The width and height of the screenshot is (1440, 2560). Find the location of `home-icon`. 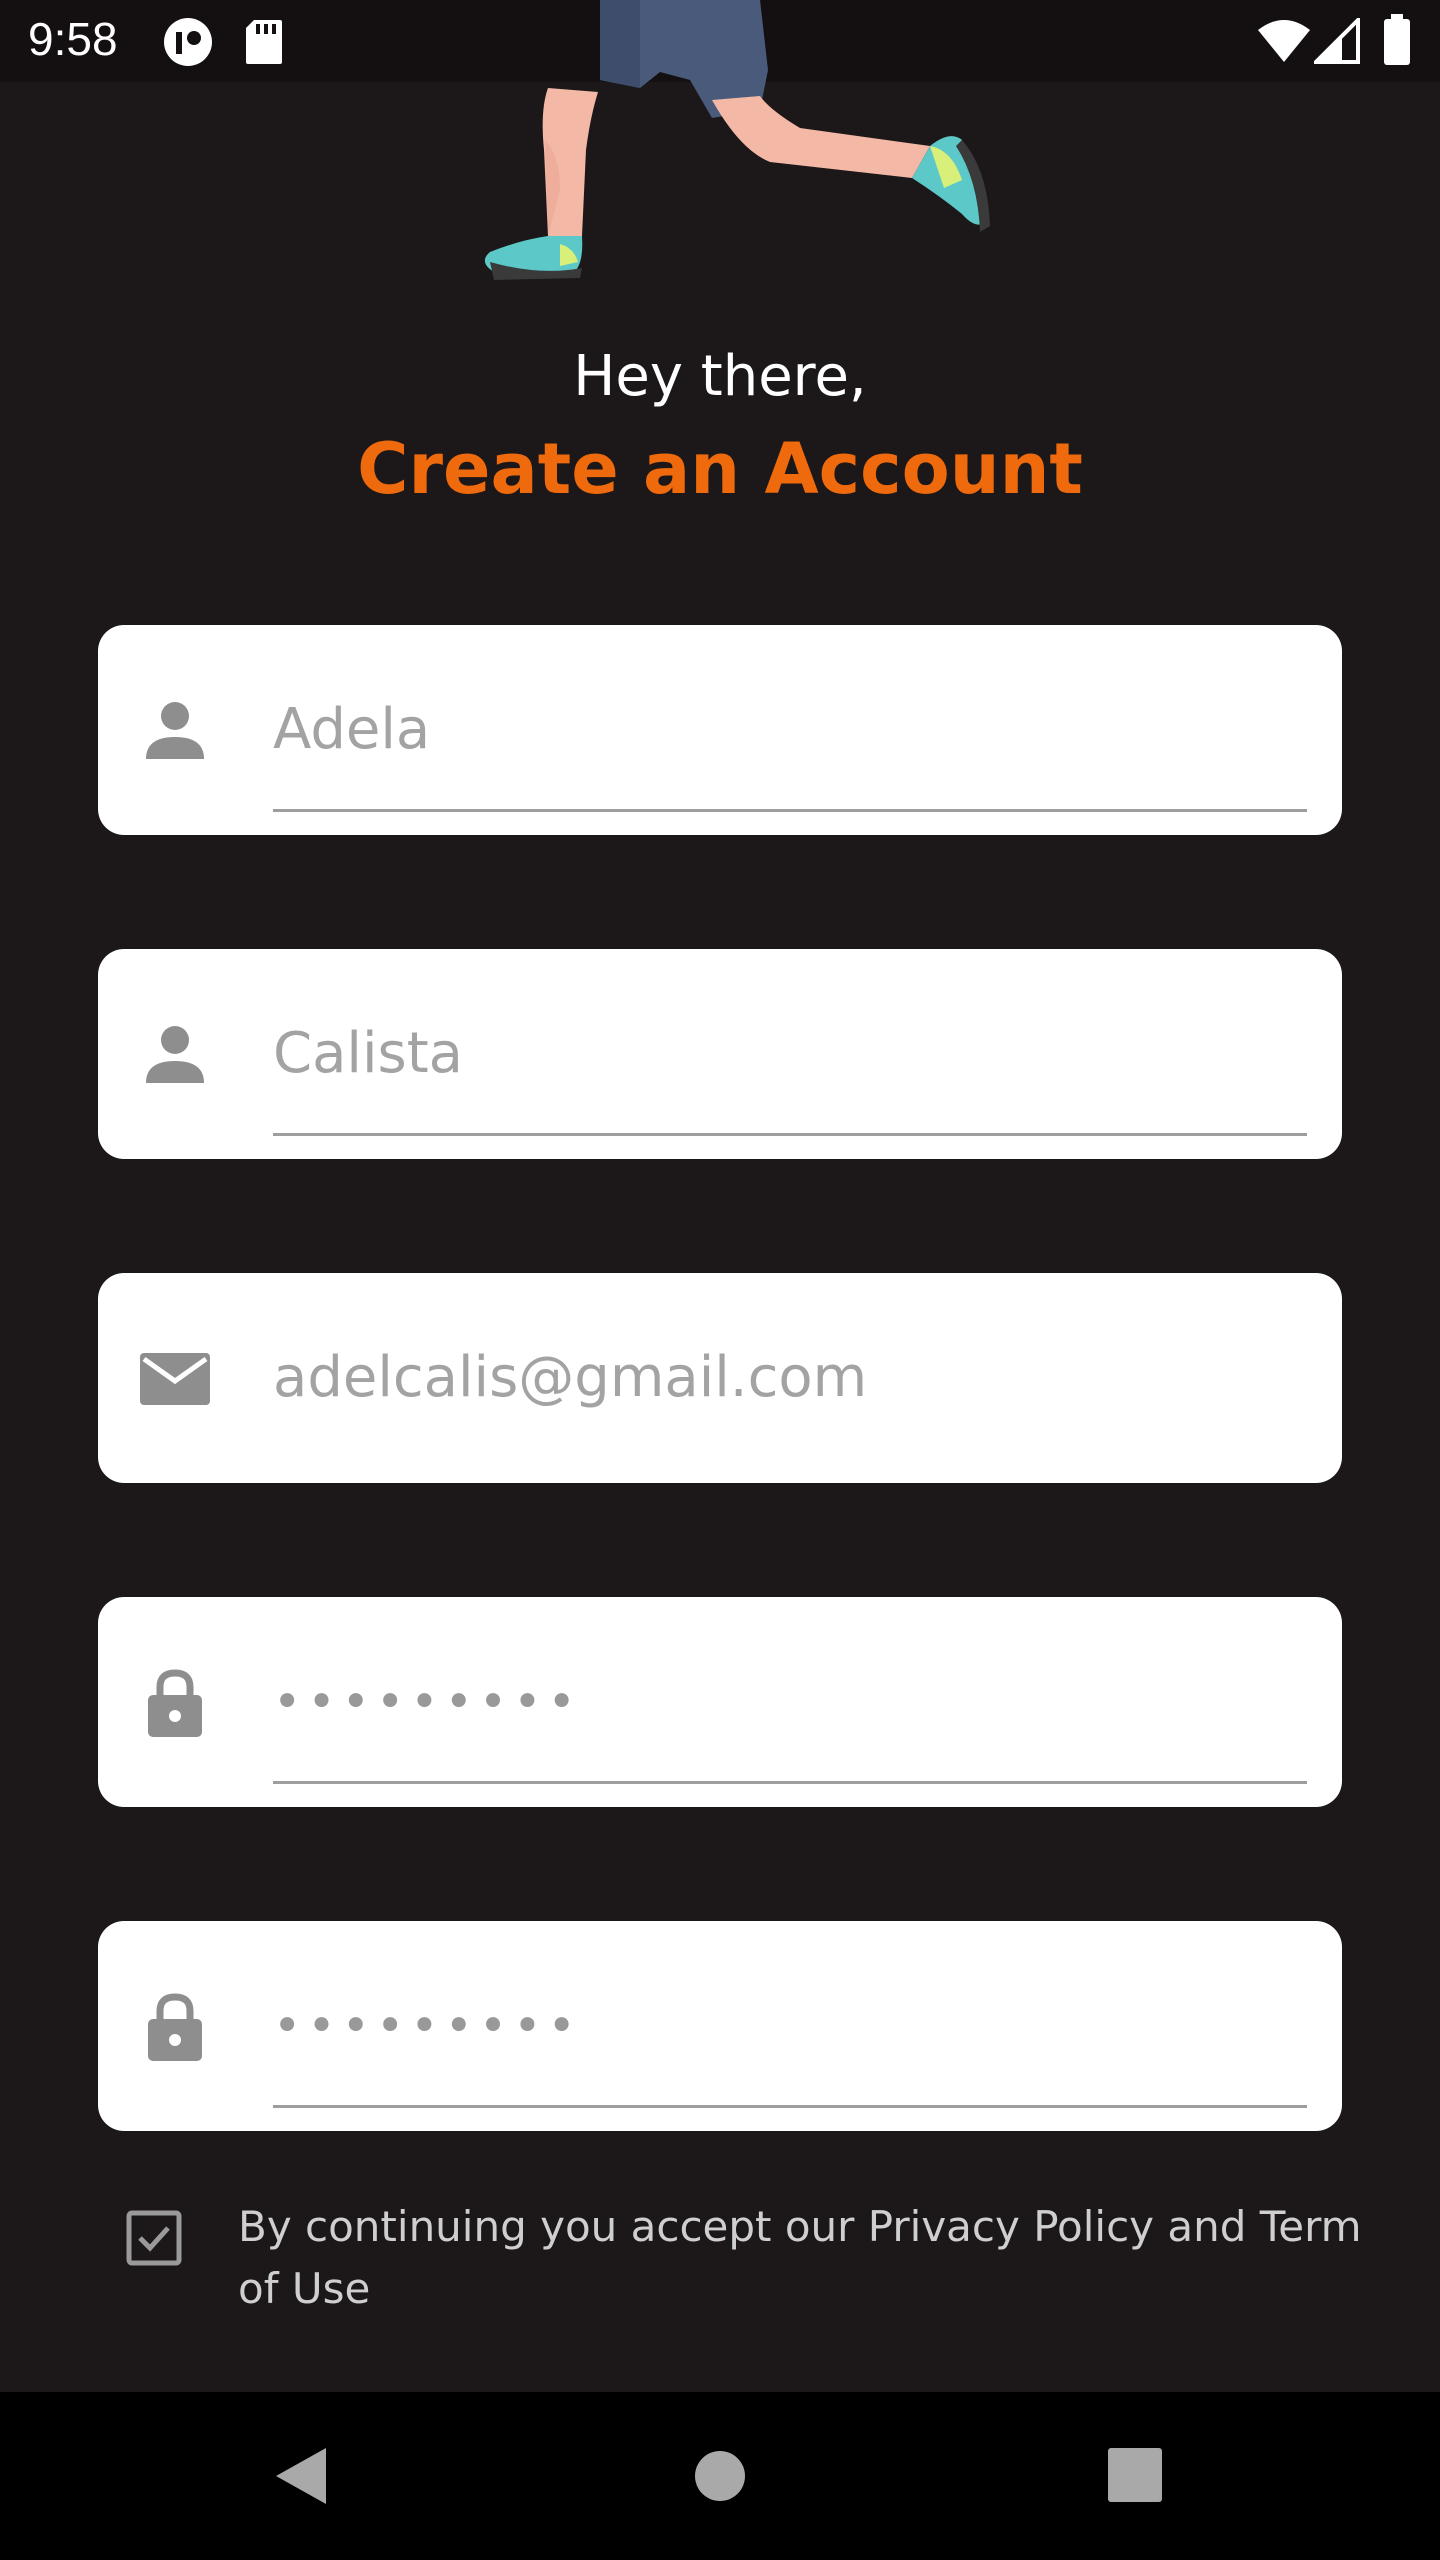

home-icon is located at coordinates (720, 2476).